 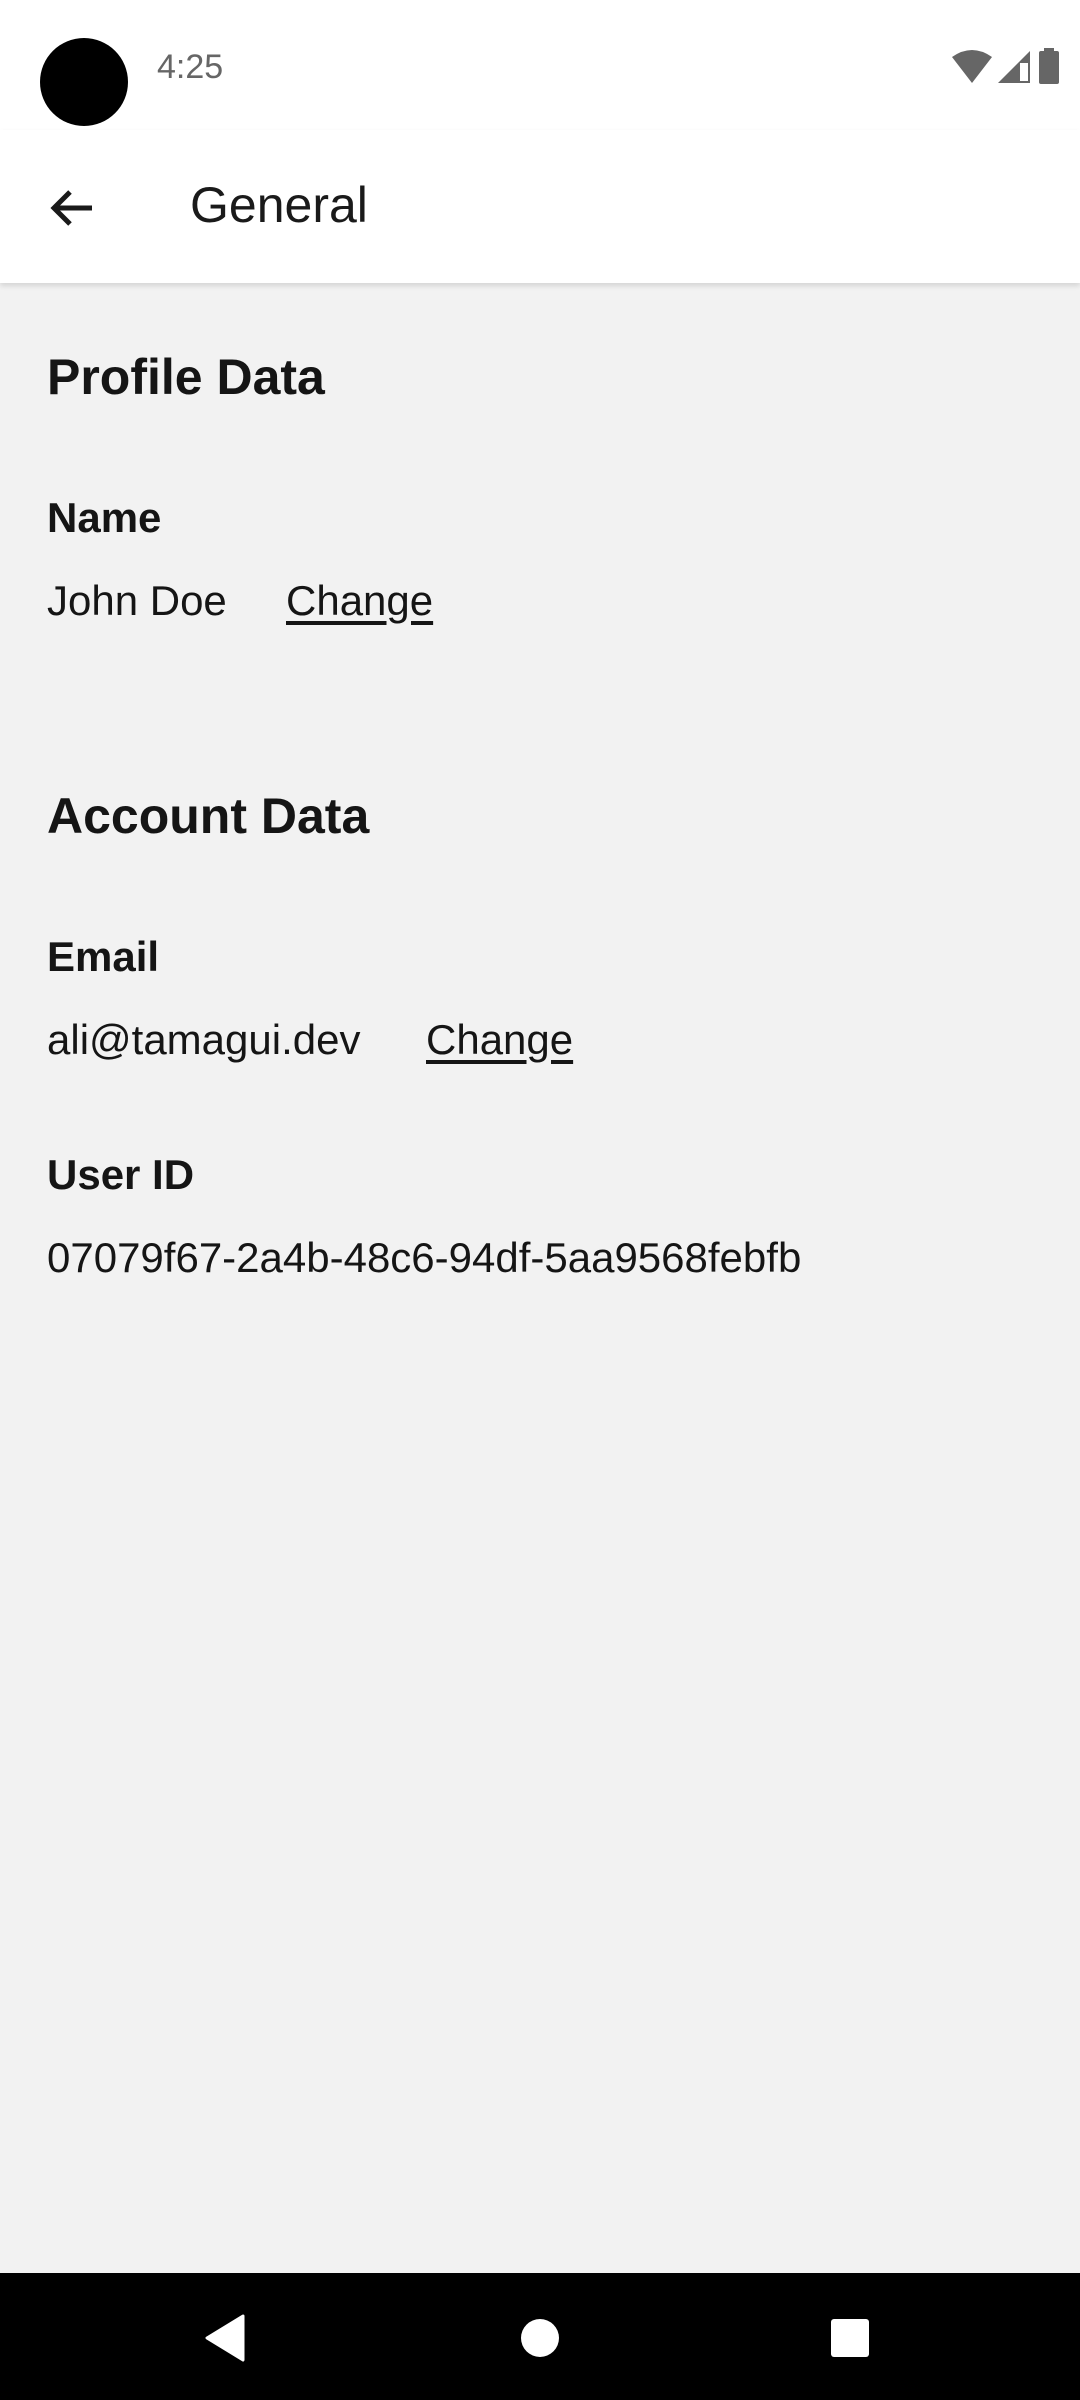 What do you see at coordinates (121, 1174) in the screenshot?
I see `user-id-label: User ID` at bounding box center [121, 1174].